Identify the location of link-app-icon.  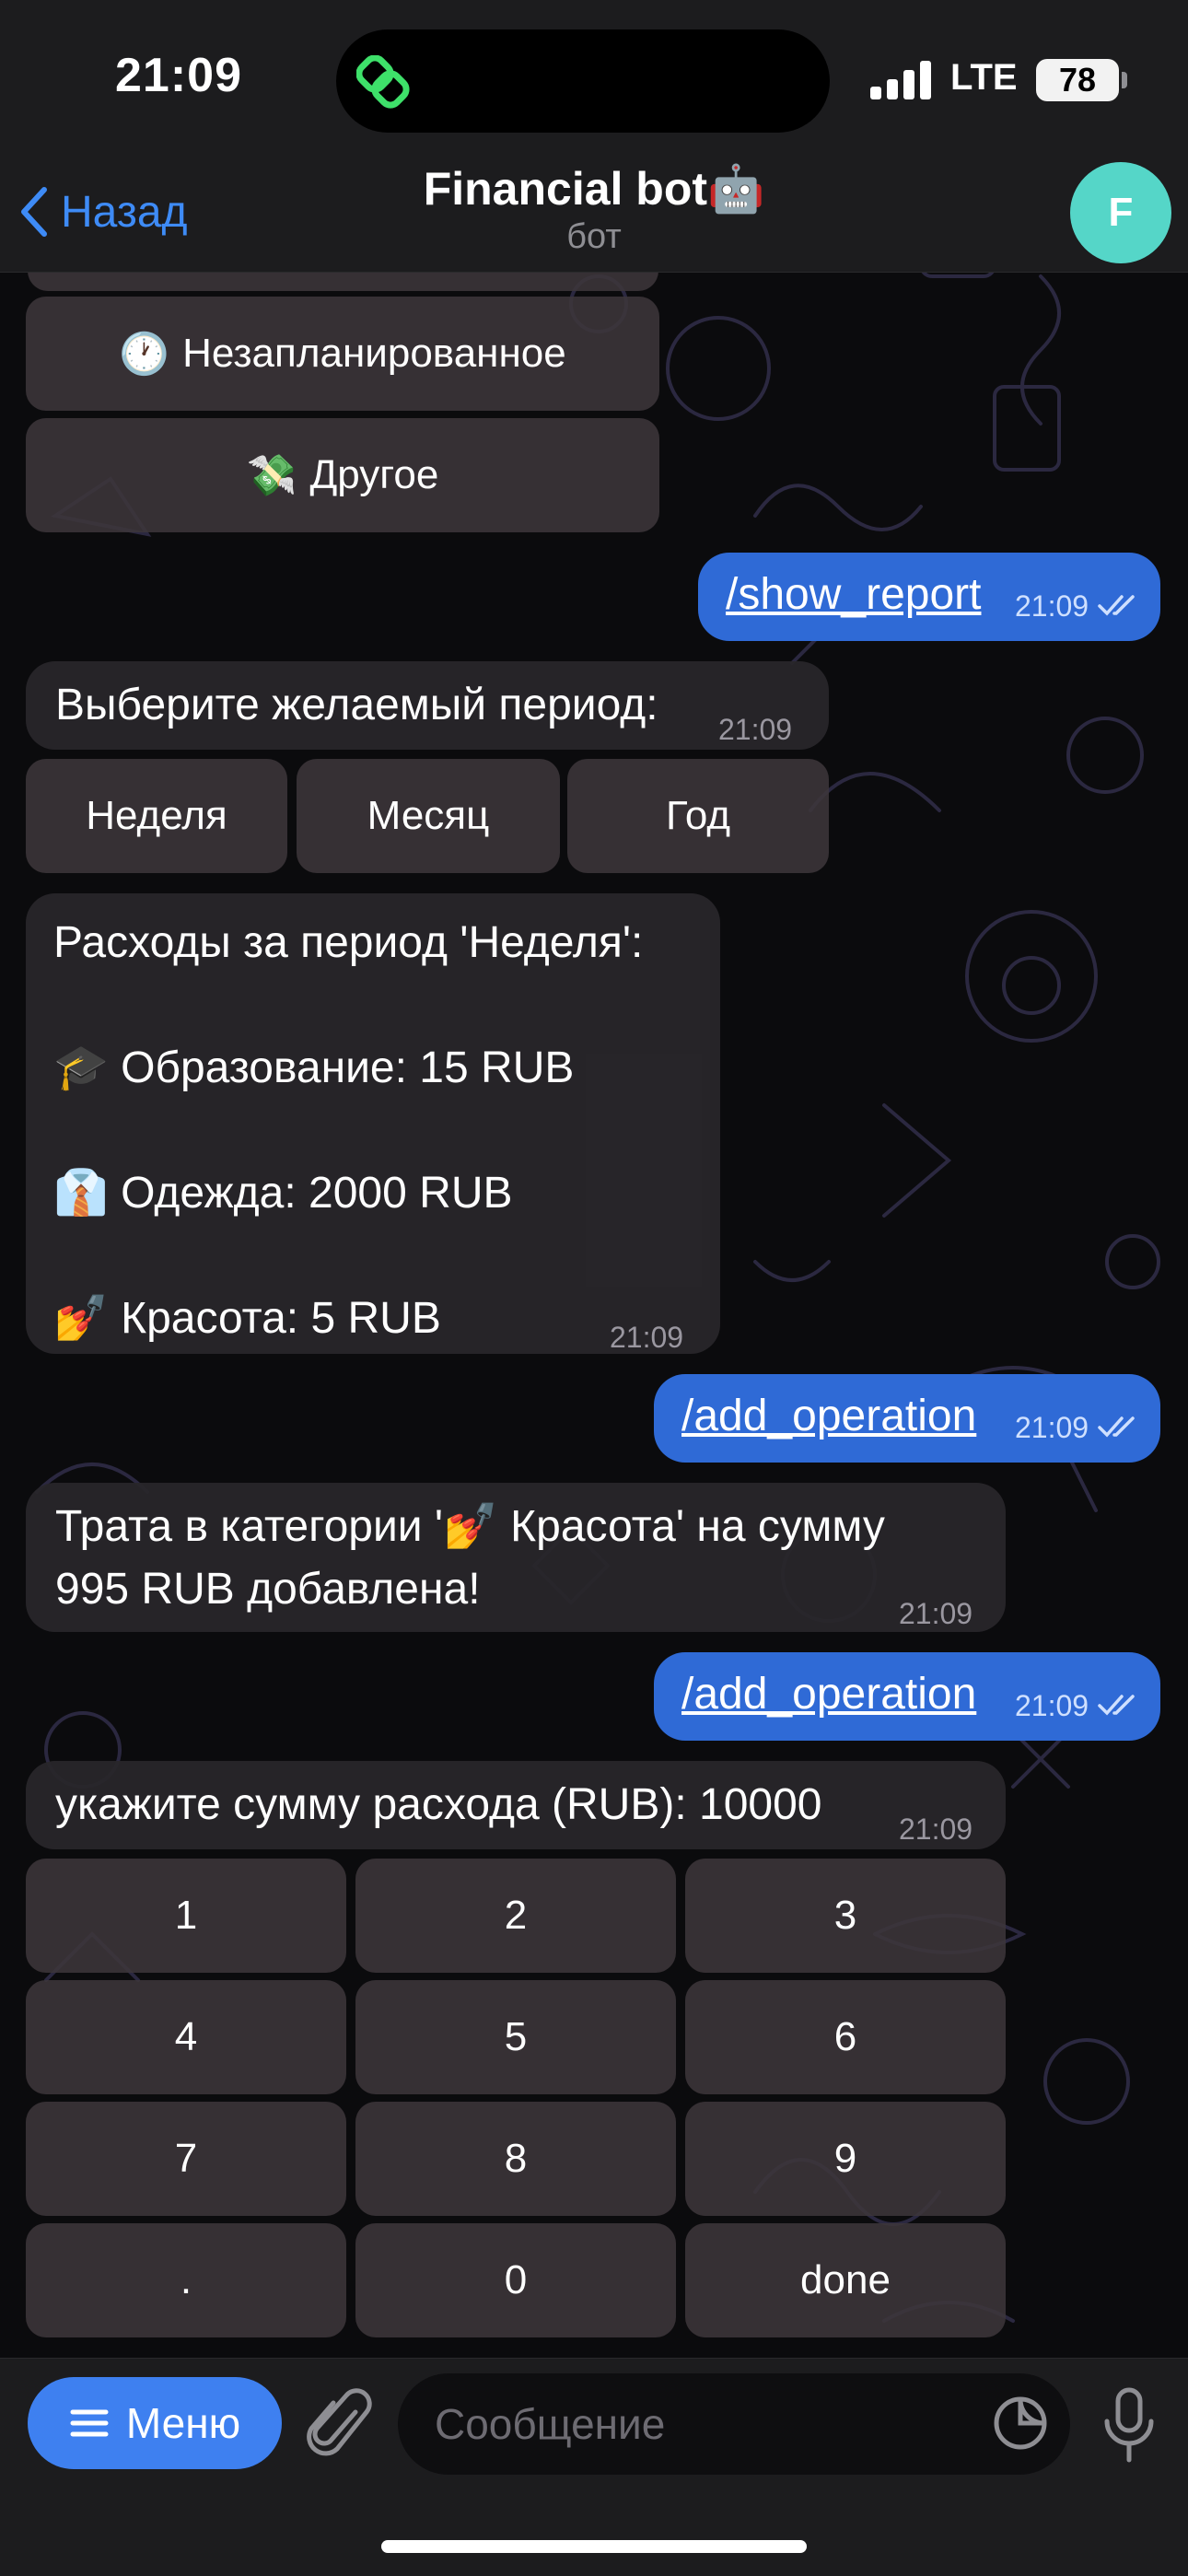
(383, 82).